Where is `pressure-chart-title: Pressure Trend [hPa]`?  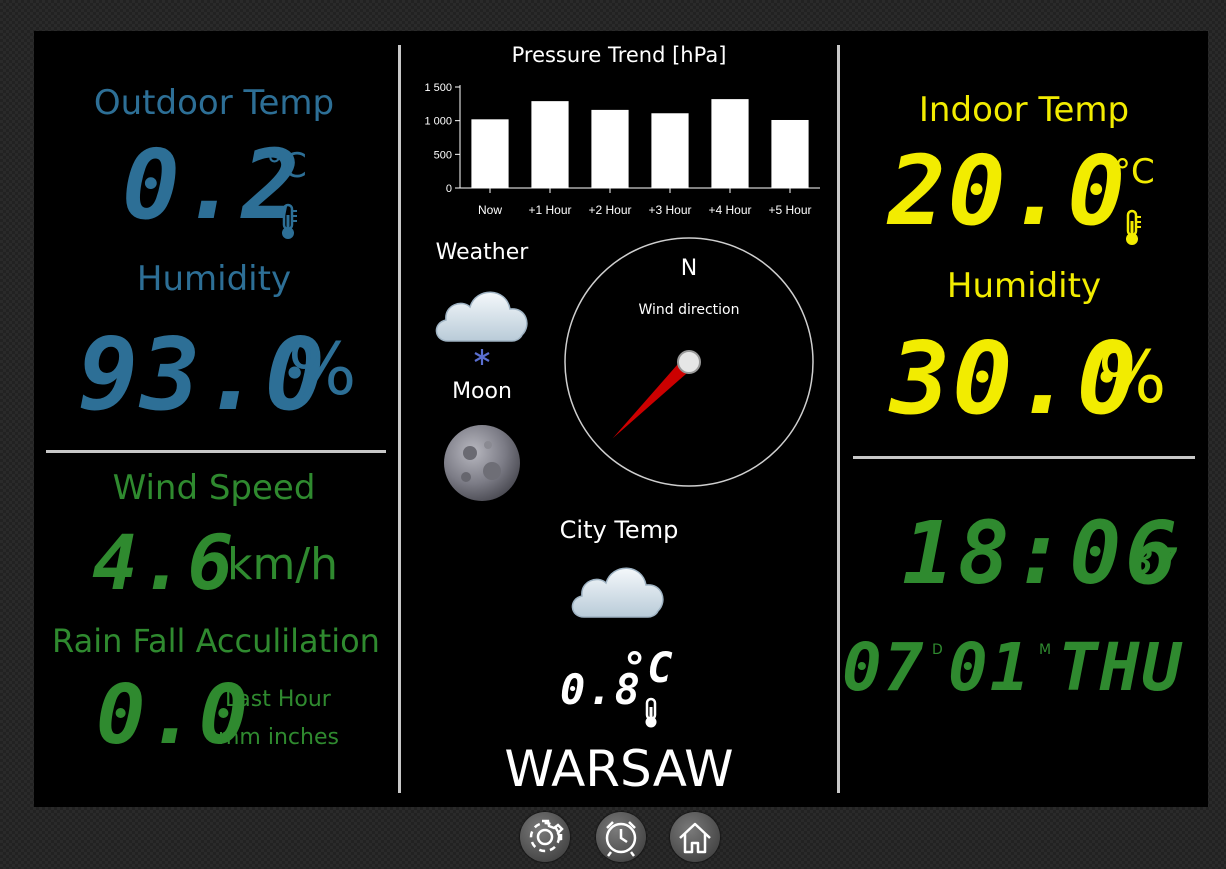 pressure-chart-title: Pressure Trend [hPa] is located at coordinates (619, 55).